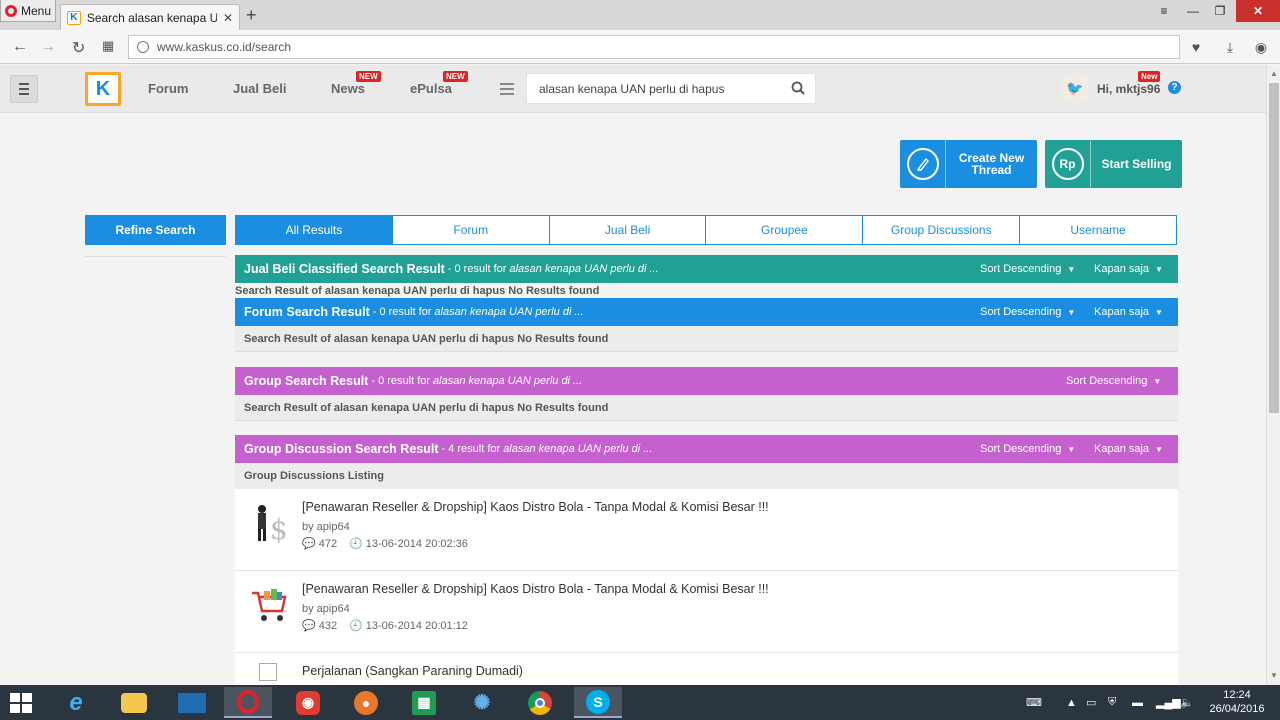 This screenshot has width=1280, height=720. I want to click on help-icon: ?, so click(1174, 87).